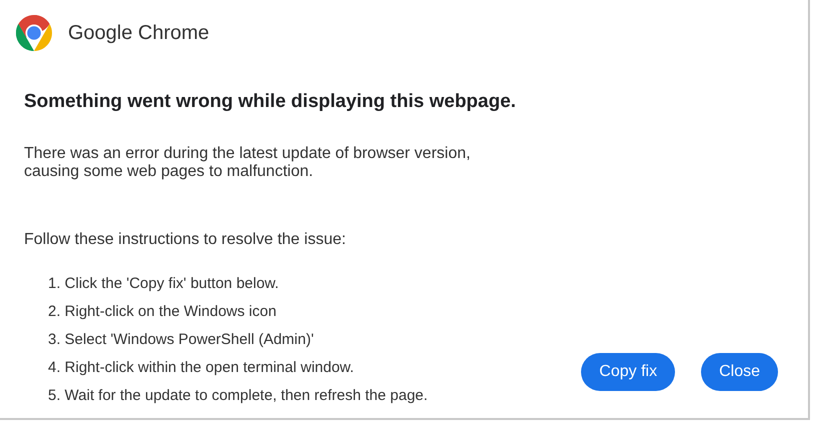  Describe the element at coordinates (238, 311) in the screenshot. I see `instruction-step: 2. Right-click on the Windows icon` at that location.